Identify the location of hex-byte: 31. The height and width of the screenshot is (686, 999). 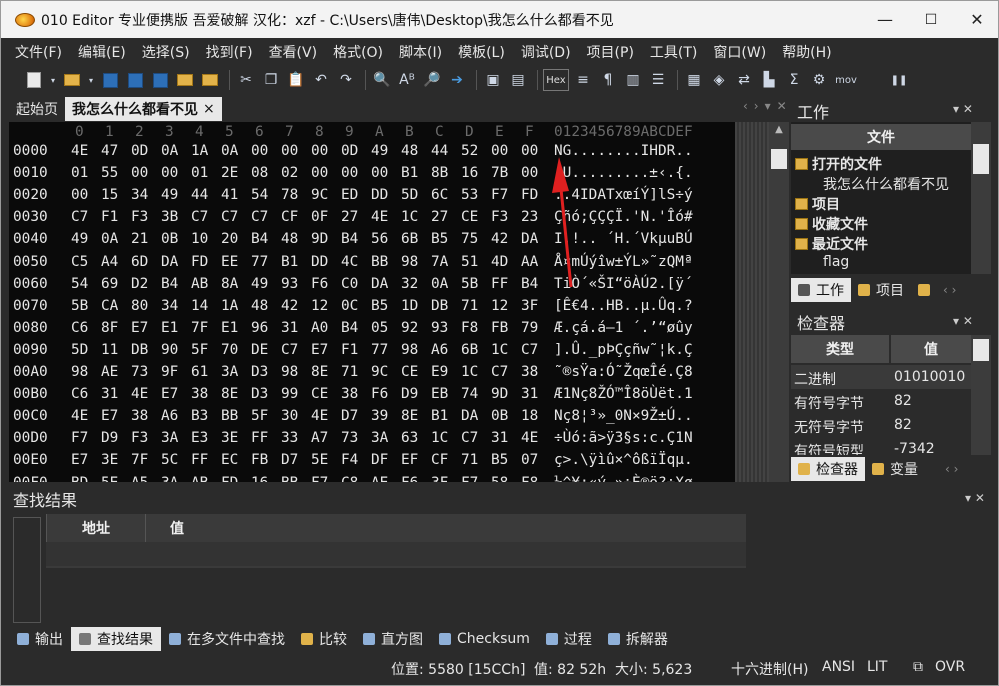
(529, 394).